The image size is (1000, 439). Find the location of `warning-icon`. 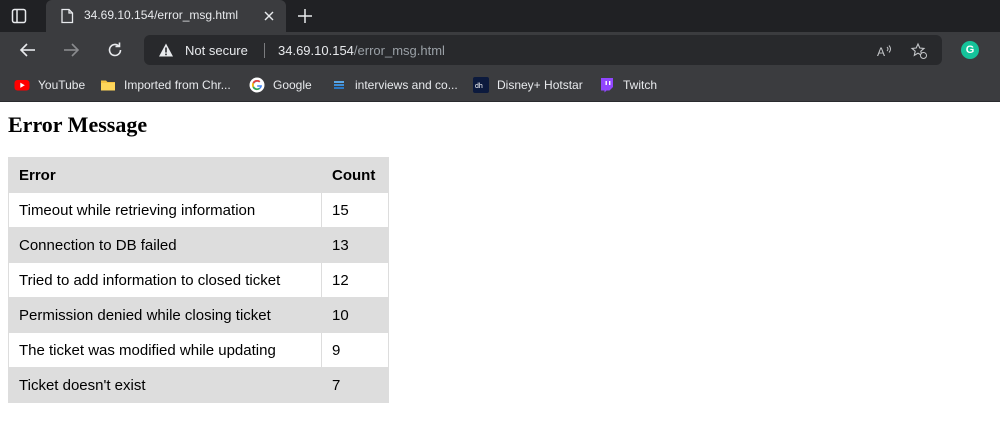

warning-icon is located at coordinates (166, 50).